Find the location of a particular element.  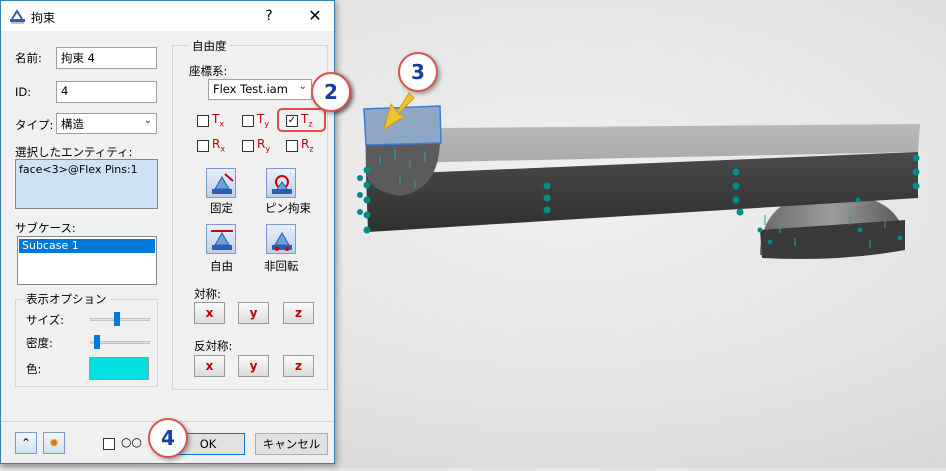

sunburst-icon: ✹ is located at coordinates (54, 443).